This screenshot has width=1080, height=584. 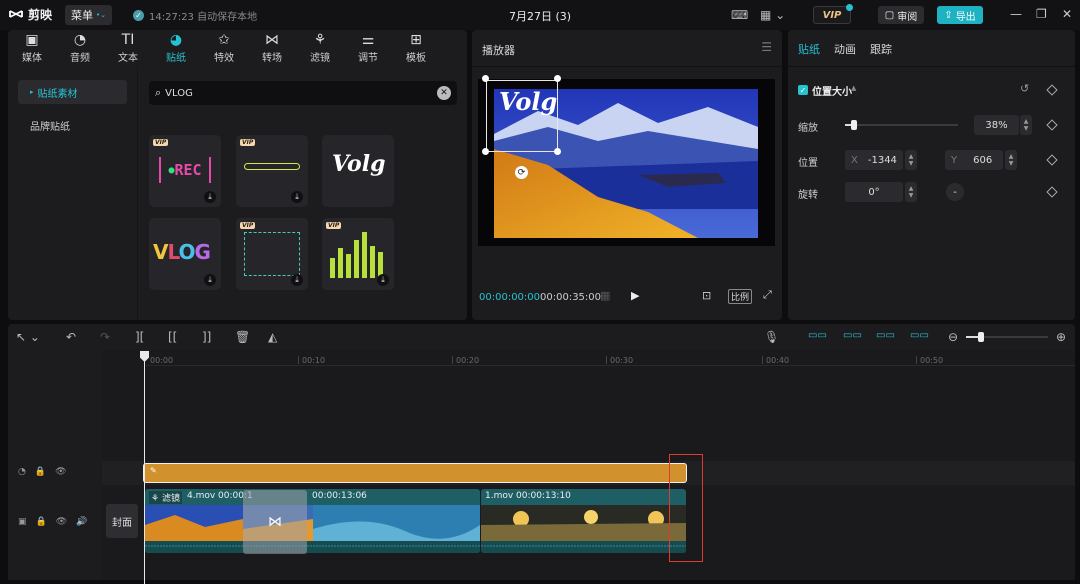 What do you see at coordinates (272, 337) in the screenshot?
I see `mirror-icon: ◭` at bounding box center [272, 337].